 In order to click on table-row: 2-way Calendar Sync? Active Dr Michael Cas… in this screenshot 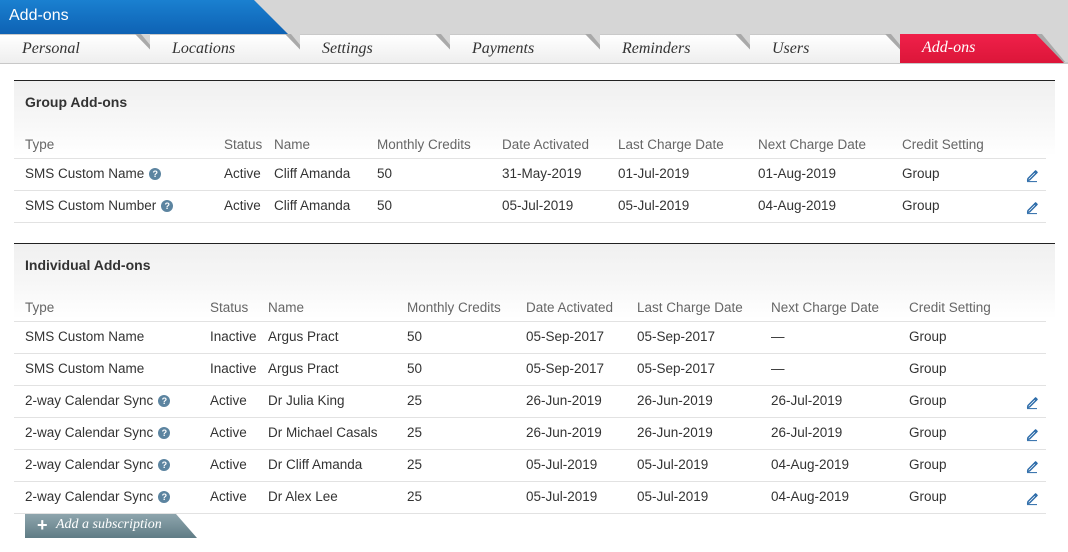, I will do `click(530, 434)`.